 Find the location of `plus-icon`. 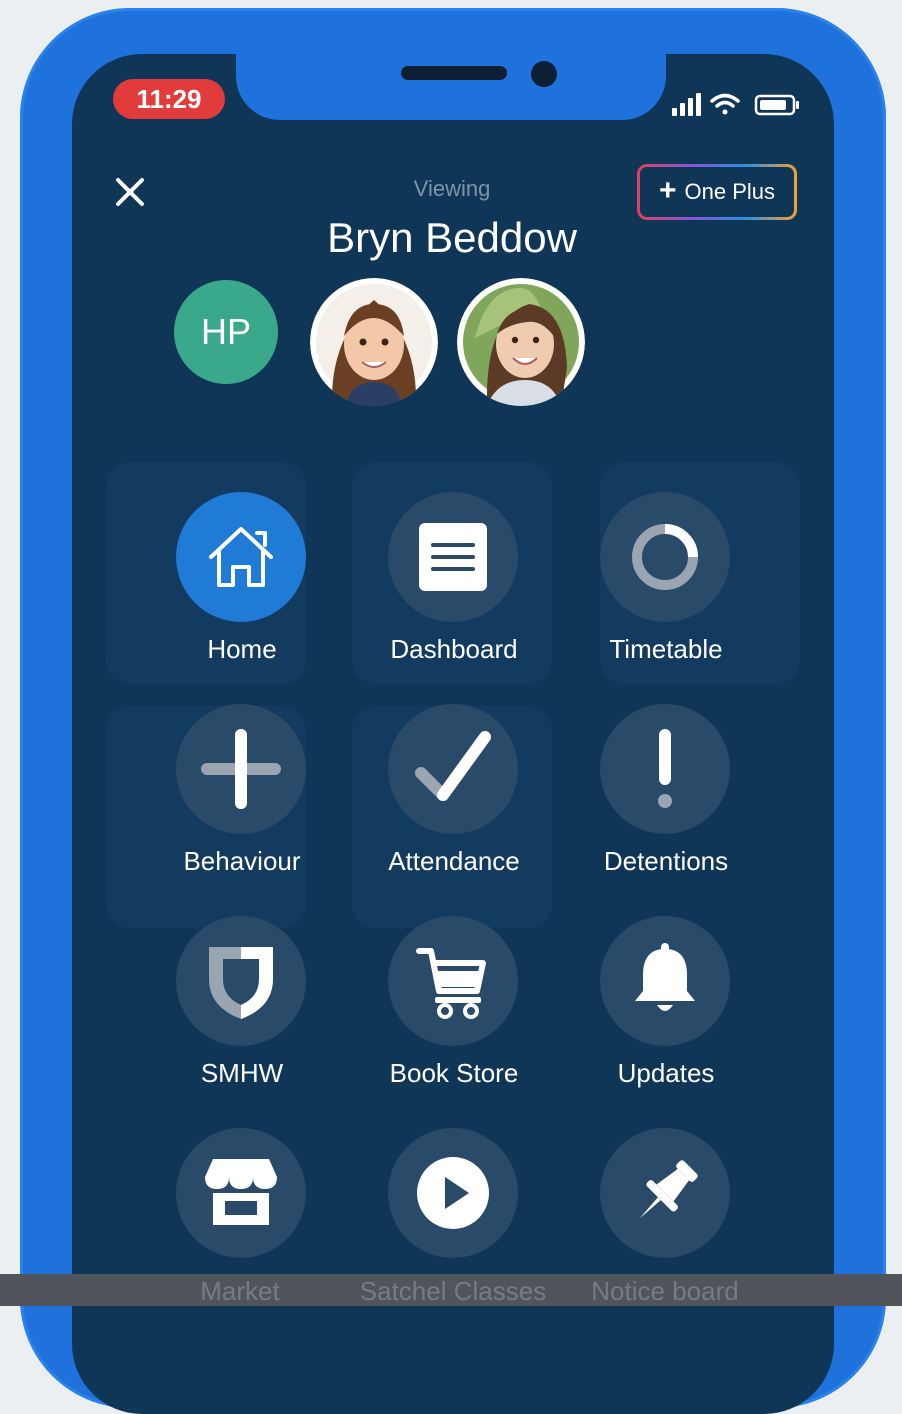

plus-icon is located at coordinates (241, 769).